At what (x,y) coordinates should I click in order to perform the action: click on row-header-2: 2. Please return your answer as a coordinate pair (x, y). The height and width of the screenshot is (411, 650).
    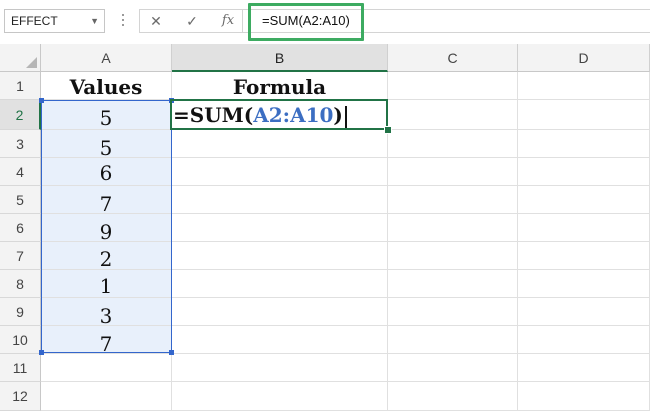
    Looking at the image, I should click on (20, 115).